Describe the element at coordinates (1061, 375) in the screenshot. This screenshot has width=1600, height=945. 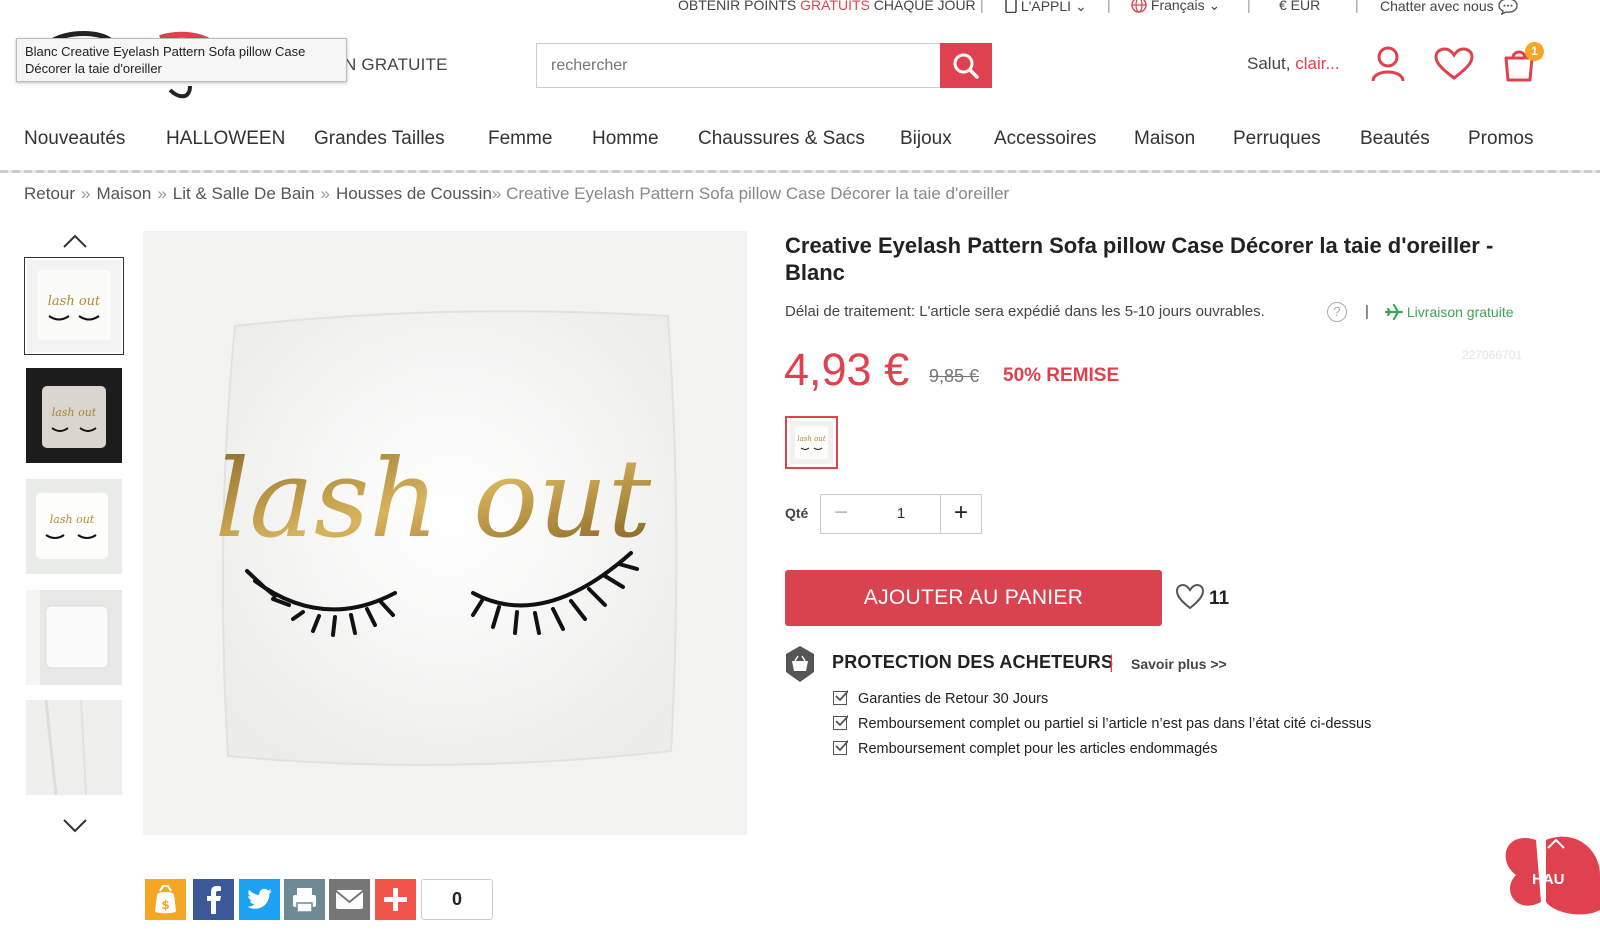
I see `discount-badge: 50% REMISE` at that location.